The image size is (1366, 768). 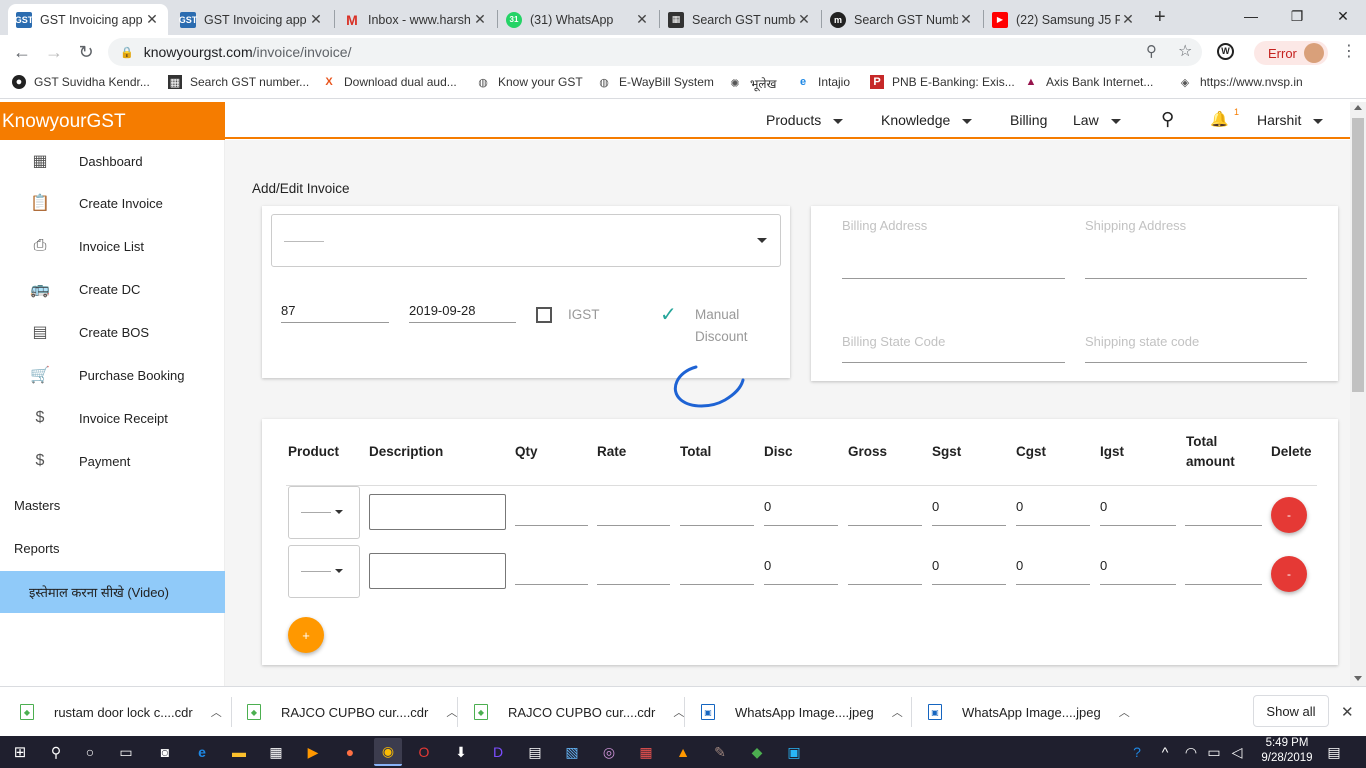 What do you see at coordinates (655, 52) in the screenshot?
I see `address-bar: 🔒 knowyourgst.com/invoice/invoice/` at bounding box center [655, 52].